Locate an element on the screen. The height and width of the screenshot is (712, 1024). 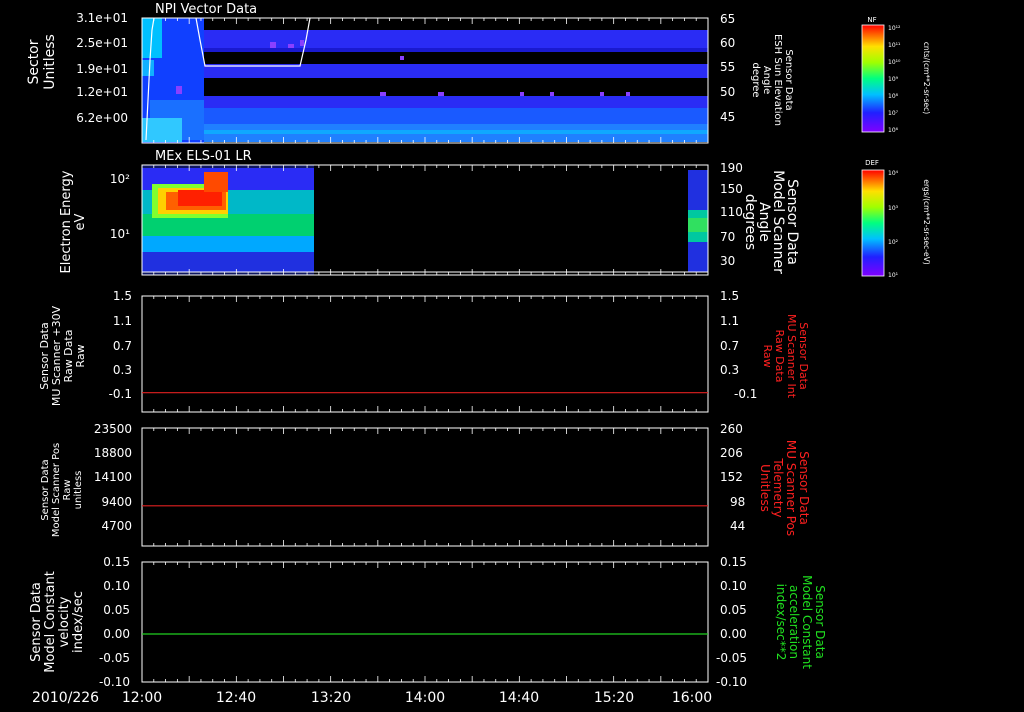
panel4-right-label-line: Telemetry is located at coordinates (778, 487).